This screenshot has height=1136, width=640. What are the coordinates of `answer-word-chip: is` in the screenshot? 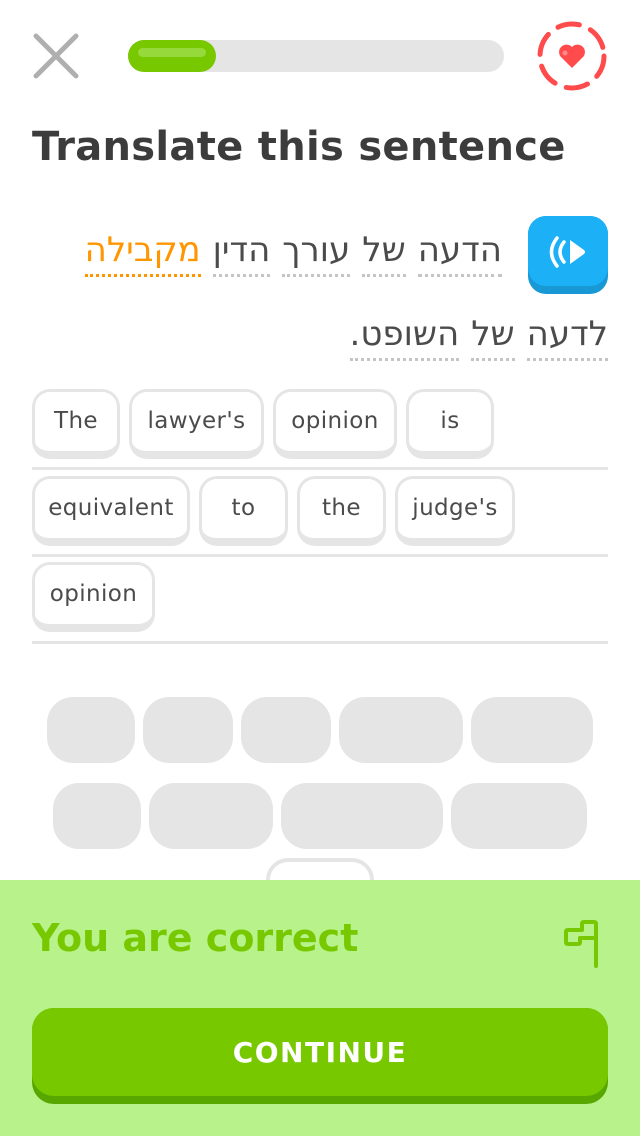 It's located at (450, 424).